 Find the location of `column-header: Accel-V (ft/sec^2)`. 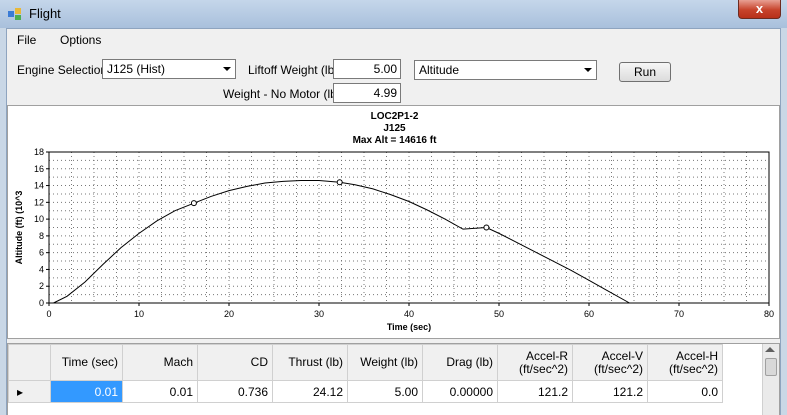

column-header: Accel-V (ft/sec^2) is located at coordinates (610, 362).